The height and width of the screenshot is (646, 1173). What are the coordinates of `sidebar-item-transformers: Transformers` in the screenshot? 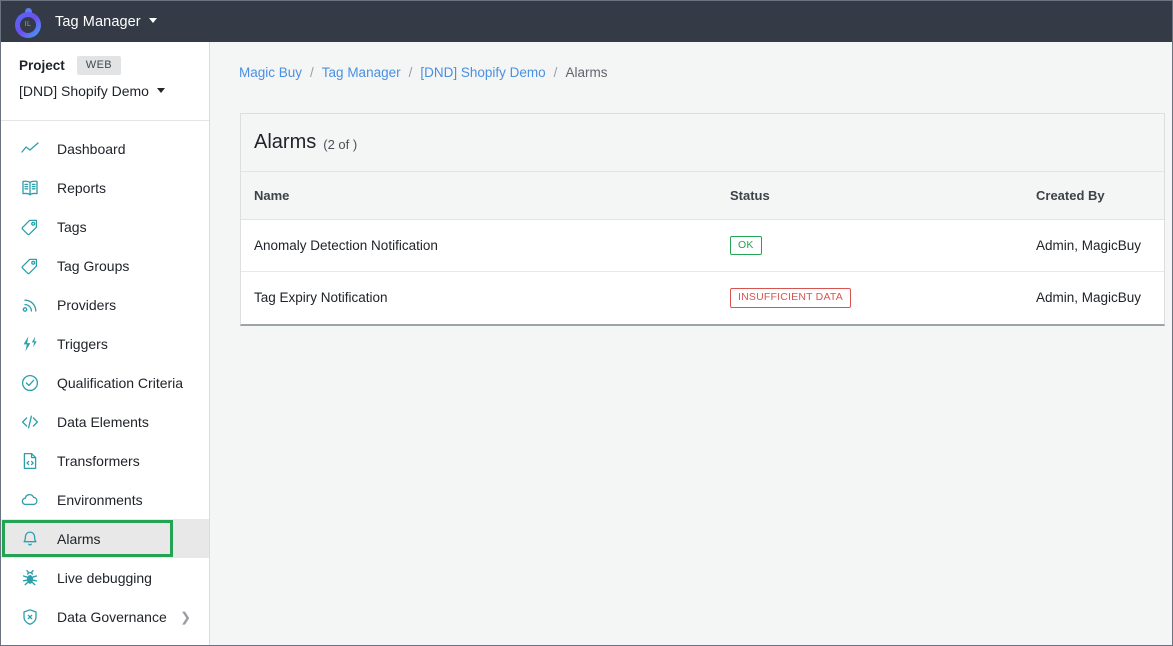 It's located at (105, 460).